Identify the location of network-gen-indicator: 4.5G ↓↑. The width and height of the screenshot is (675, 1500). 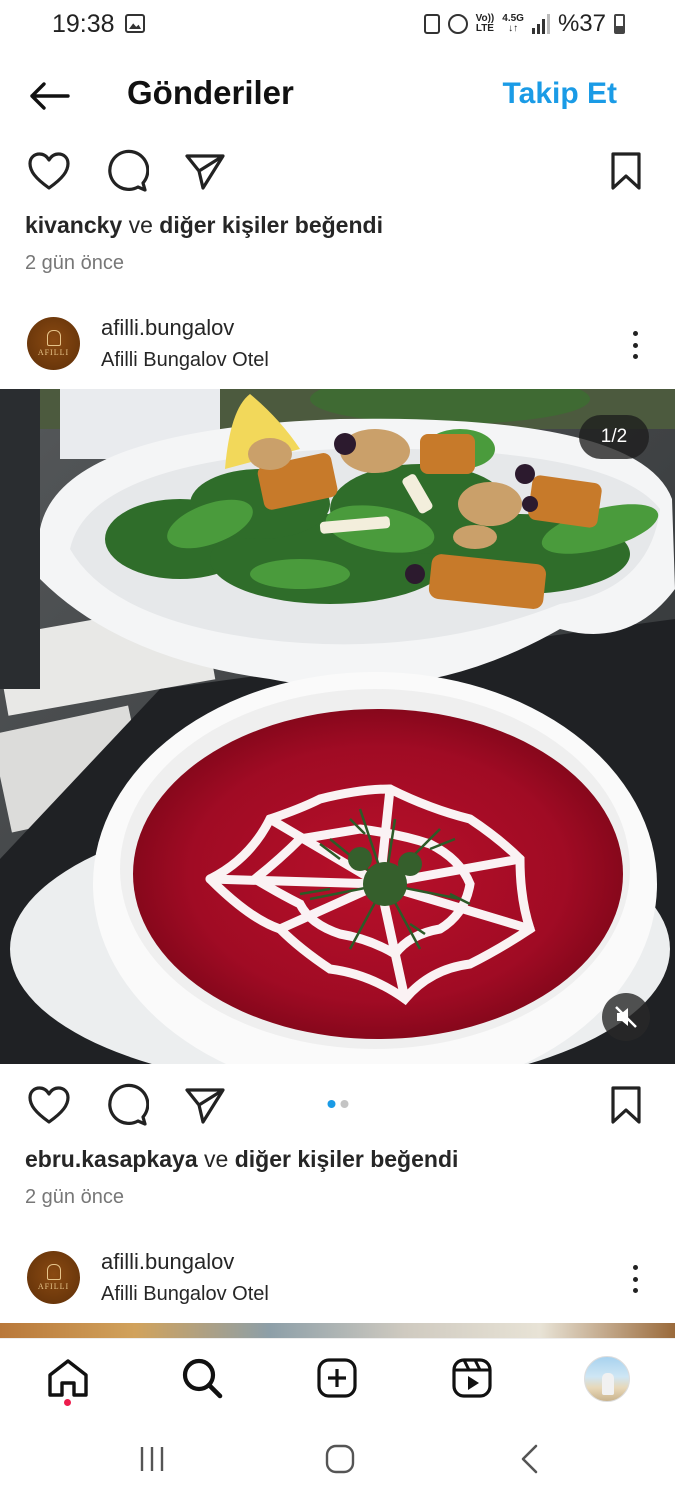
(513, 24).